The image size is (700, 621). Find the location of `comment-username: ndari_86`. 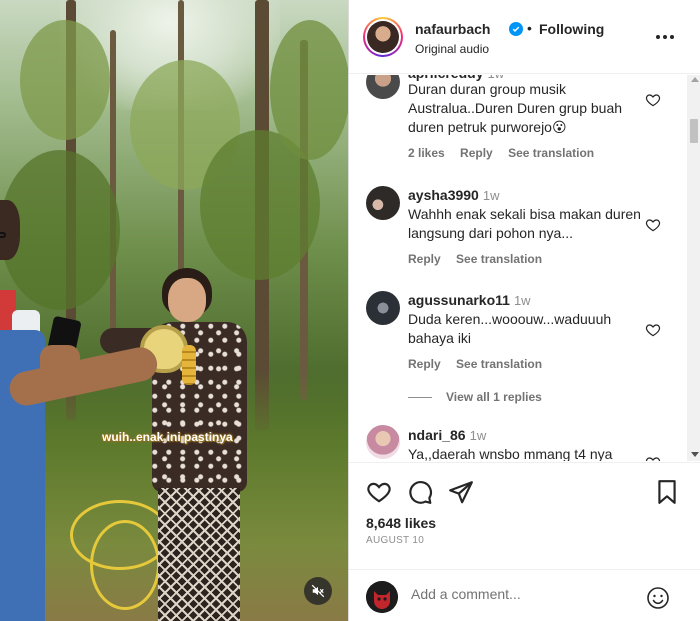

comment-username: ndari_86 is located at coordinates (437, 435).